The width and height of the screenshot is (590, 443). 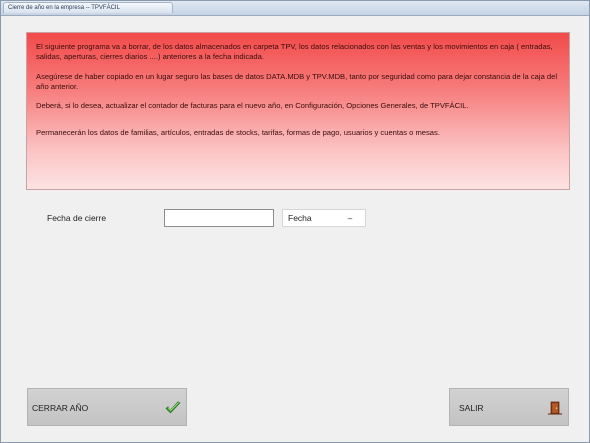 I want to click on exit-button: SALIR, so click(x=509, y=407).